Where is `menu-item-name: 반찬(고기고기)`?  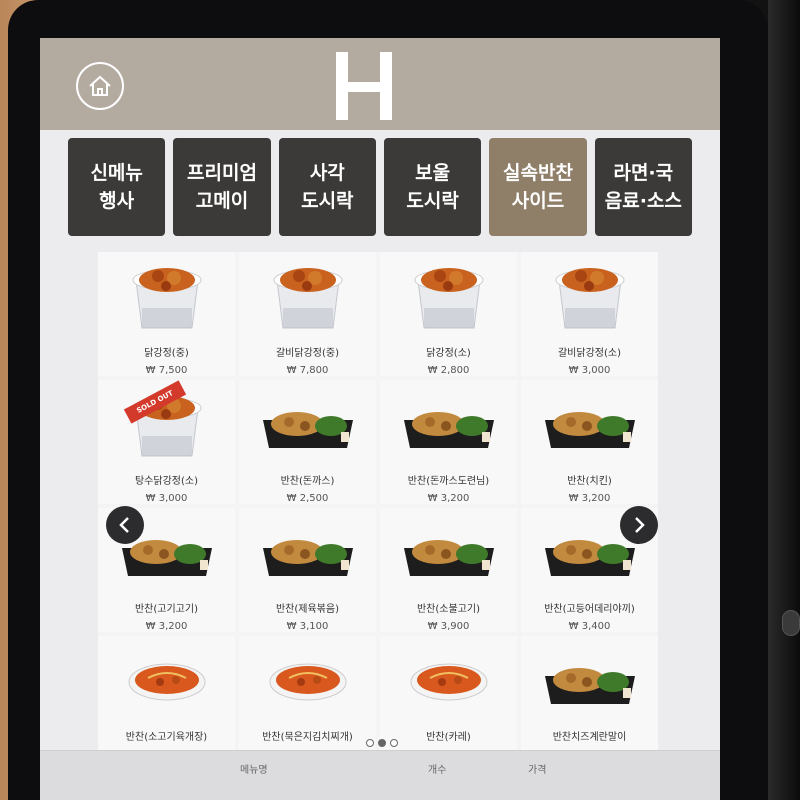 menu-item-name: 반찬(고기고기) is located at coordinates (166, 609).